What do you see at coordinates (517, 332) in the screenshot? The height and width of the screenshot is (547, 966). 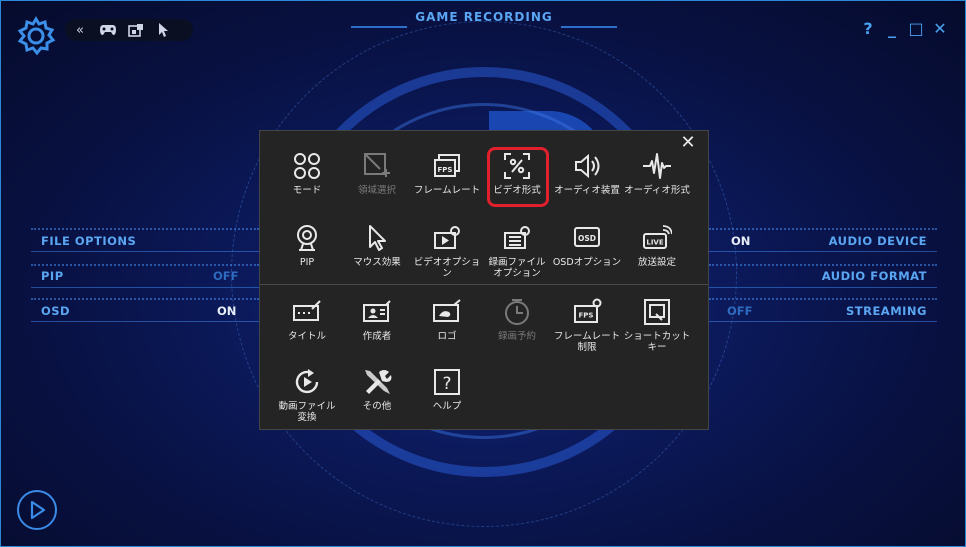 I see `menu-item-schedule: 録画予約` at bounding box center [517, 332].